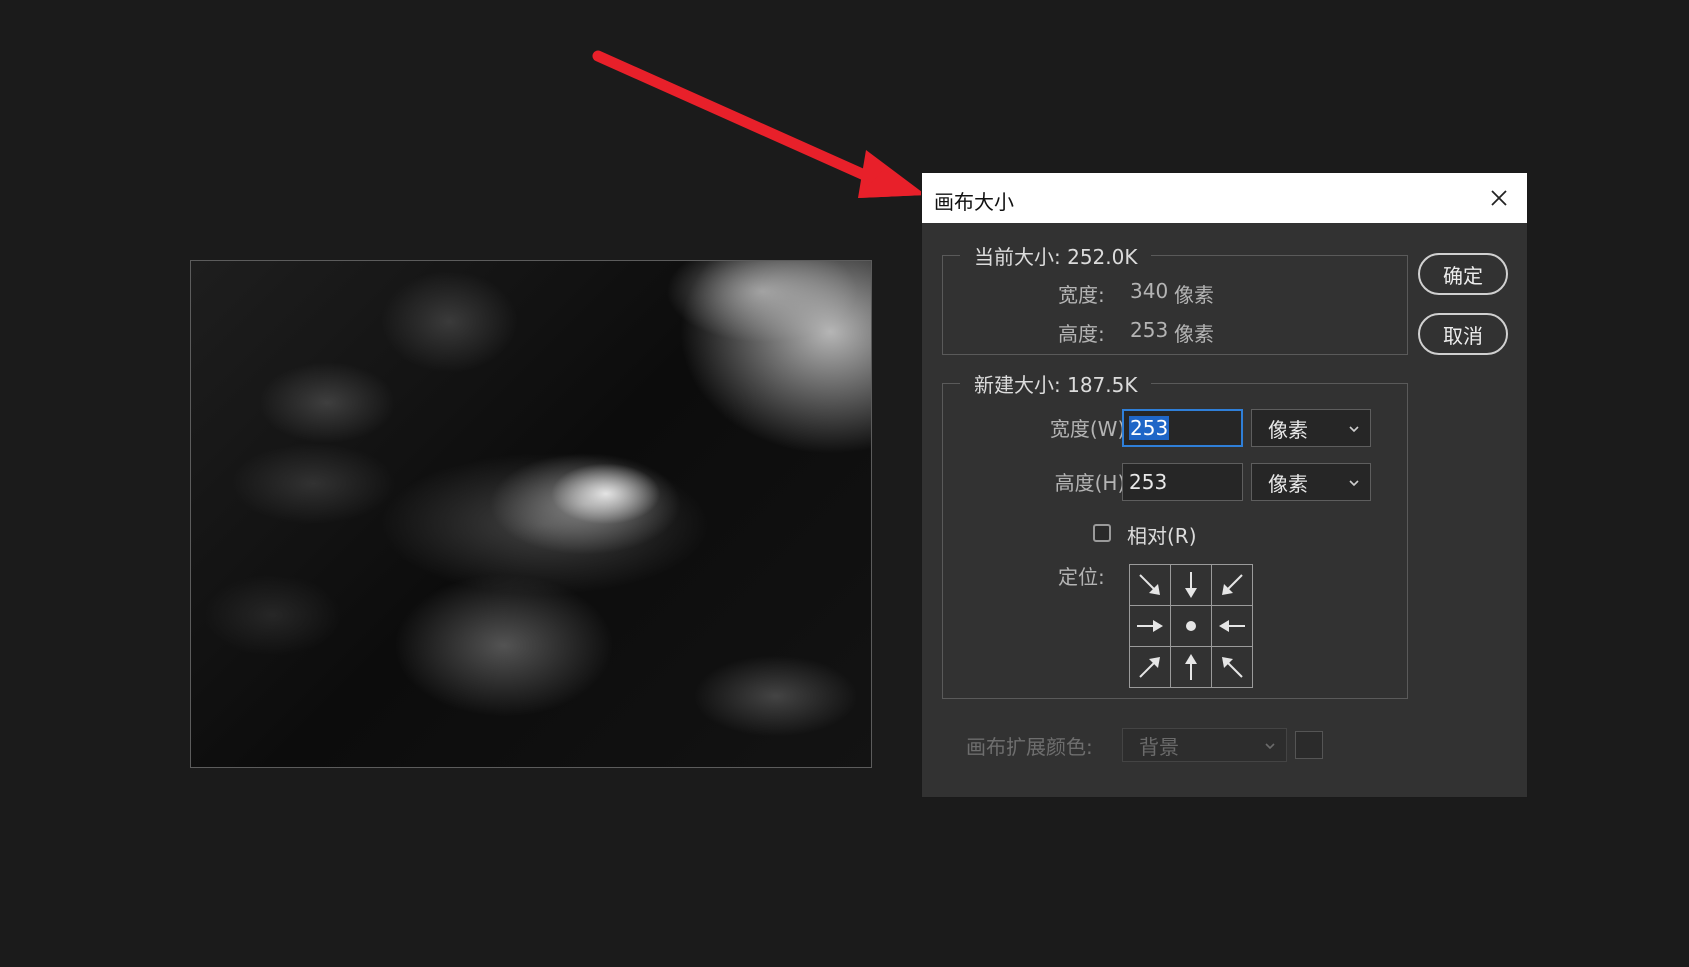 The width and height of the screenshot is (1689, 967). I want to click on current-width-value: 340, so click(1149, 291).